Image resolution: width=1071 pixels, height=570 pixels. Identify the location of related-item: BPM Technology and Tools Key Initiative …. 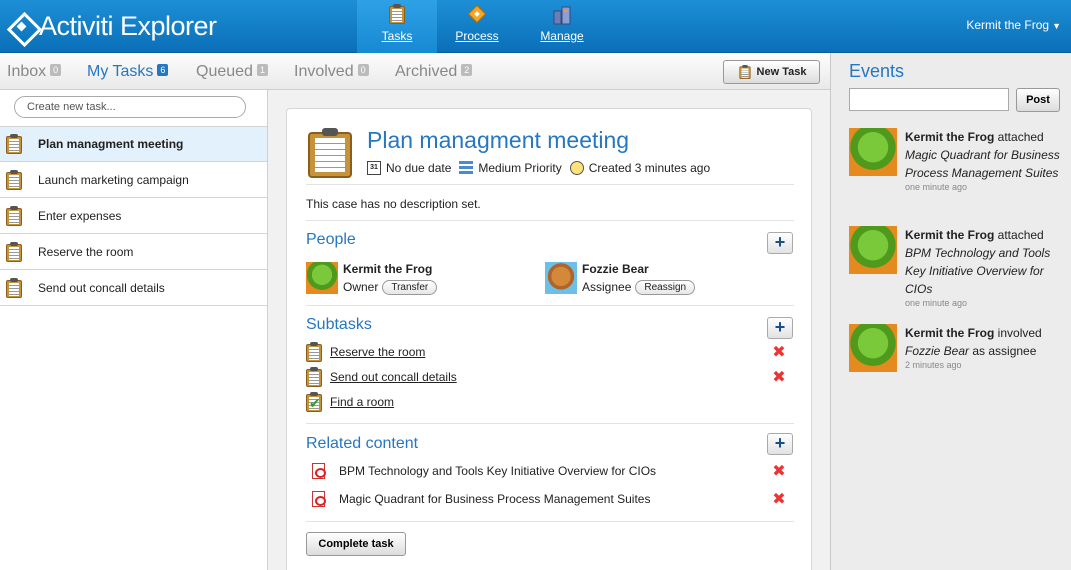
(484, 471).